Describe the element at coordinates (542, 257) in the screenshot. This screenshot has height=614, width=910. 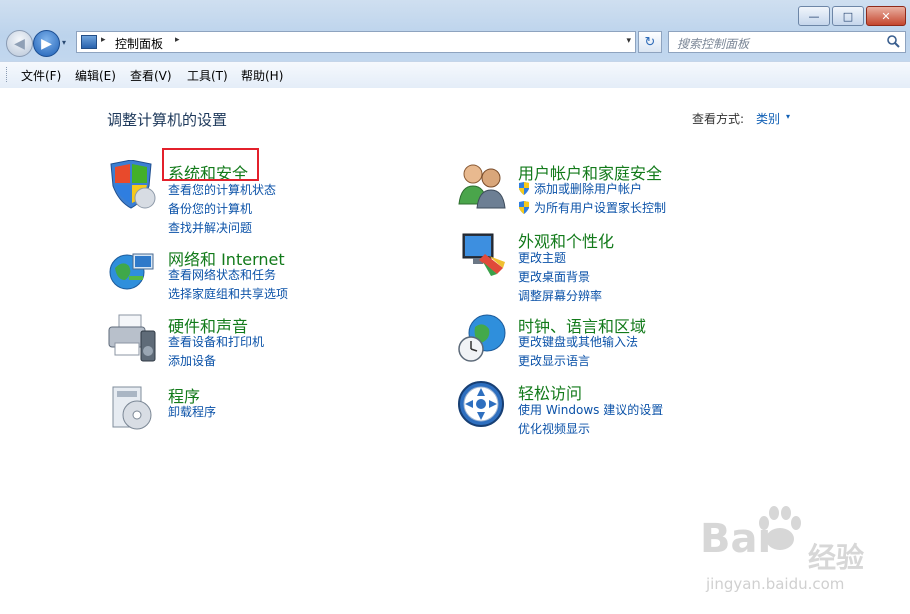
I see `link-change-theme: 更改主题` at that location.